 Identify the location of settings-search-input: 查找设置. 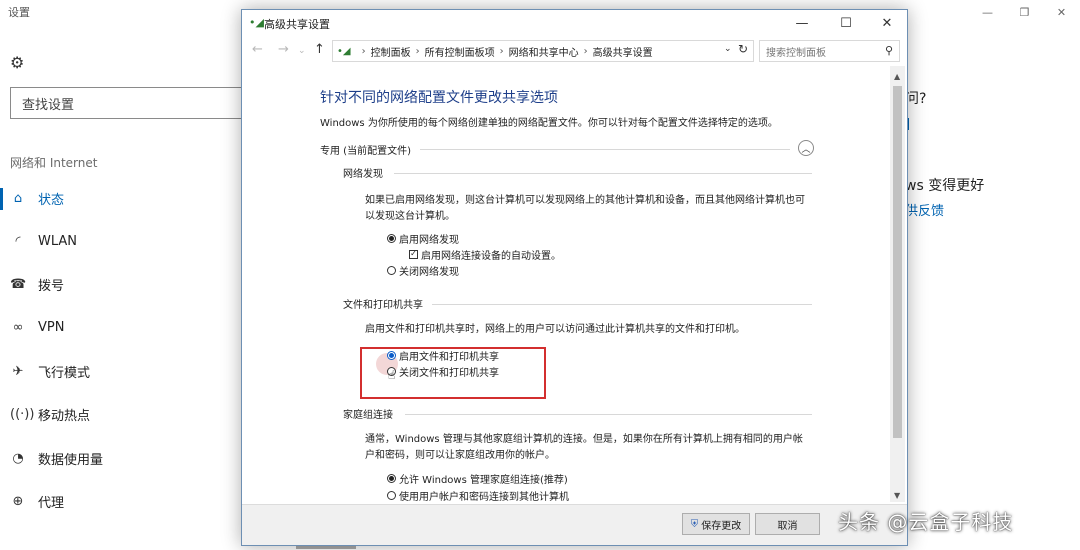
(129, 103).